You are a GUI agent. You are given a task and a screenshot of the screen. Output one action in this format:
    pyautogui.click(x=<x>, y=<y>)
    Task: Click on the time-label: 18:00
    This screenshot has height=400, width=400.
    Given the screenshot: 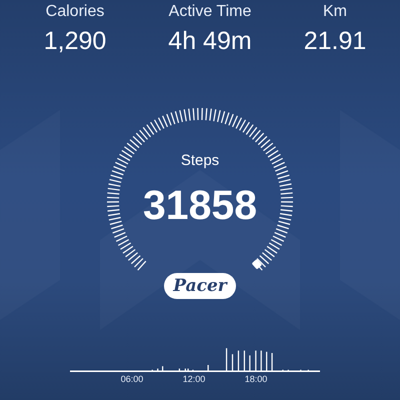 What is the action you would take?
    pyautogui.click(x=256, y=379)
    